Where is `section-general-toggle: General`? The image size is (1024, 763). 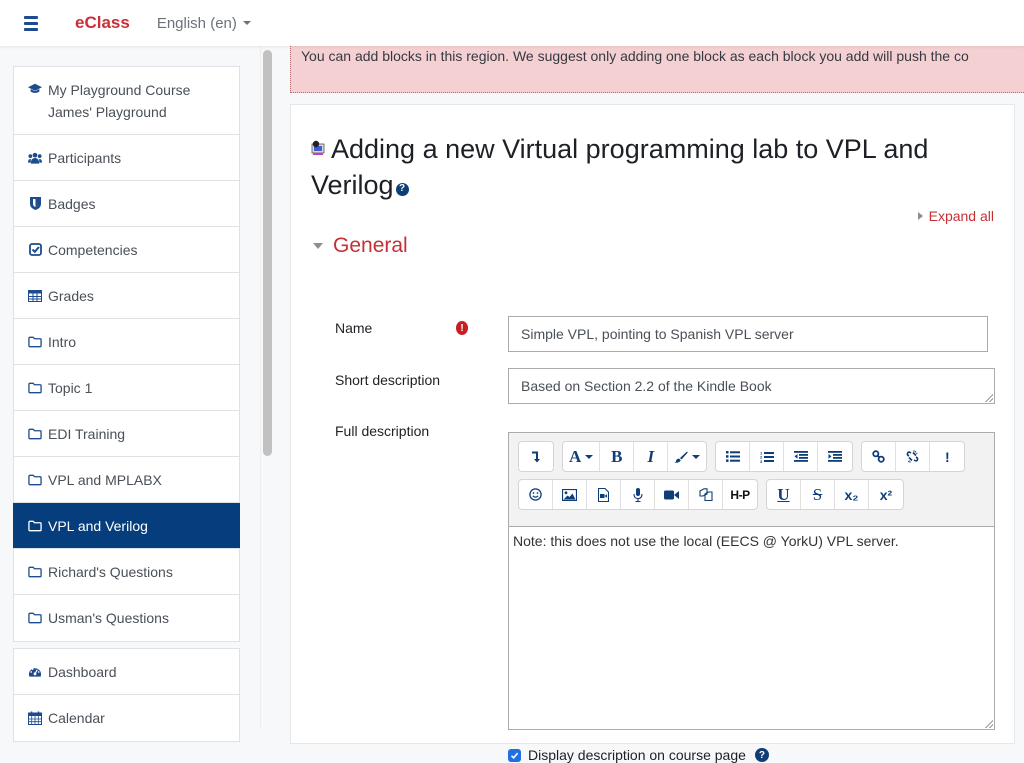 section-general-toggle: General is located at coordinates (360, 246).